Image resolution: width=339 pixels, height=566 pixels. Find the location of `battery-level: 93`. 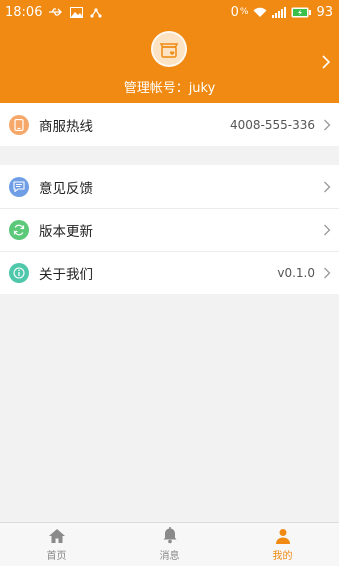

battery-level: 93 is located at coordinates (324, 12).